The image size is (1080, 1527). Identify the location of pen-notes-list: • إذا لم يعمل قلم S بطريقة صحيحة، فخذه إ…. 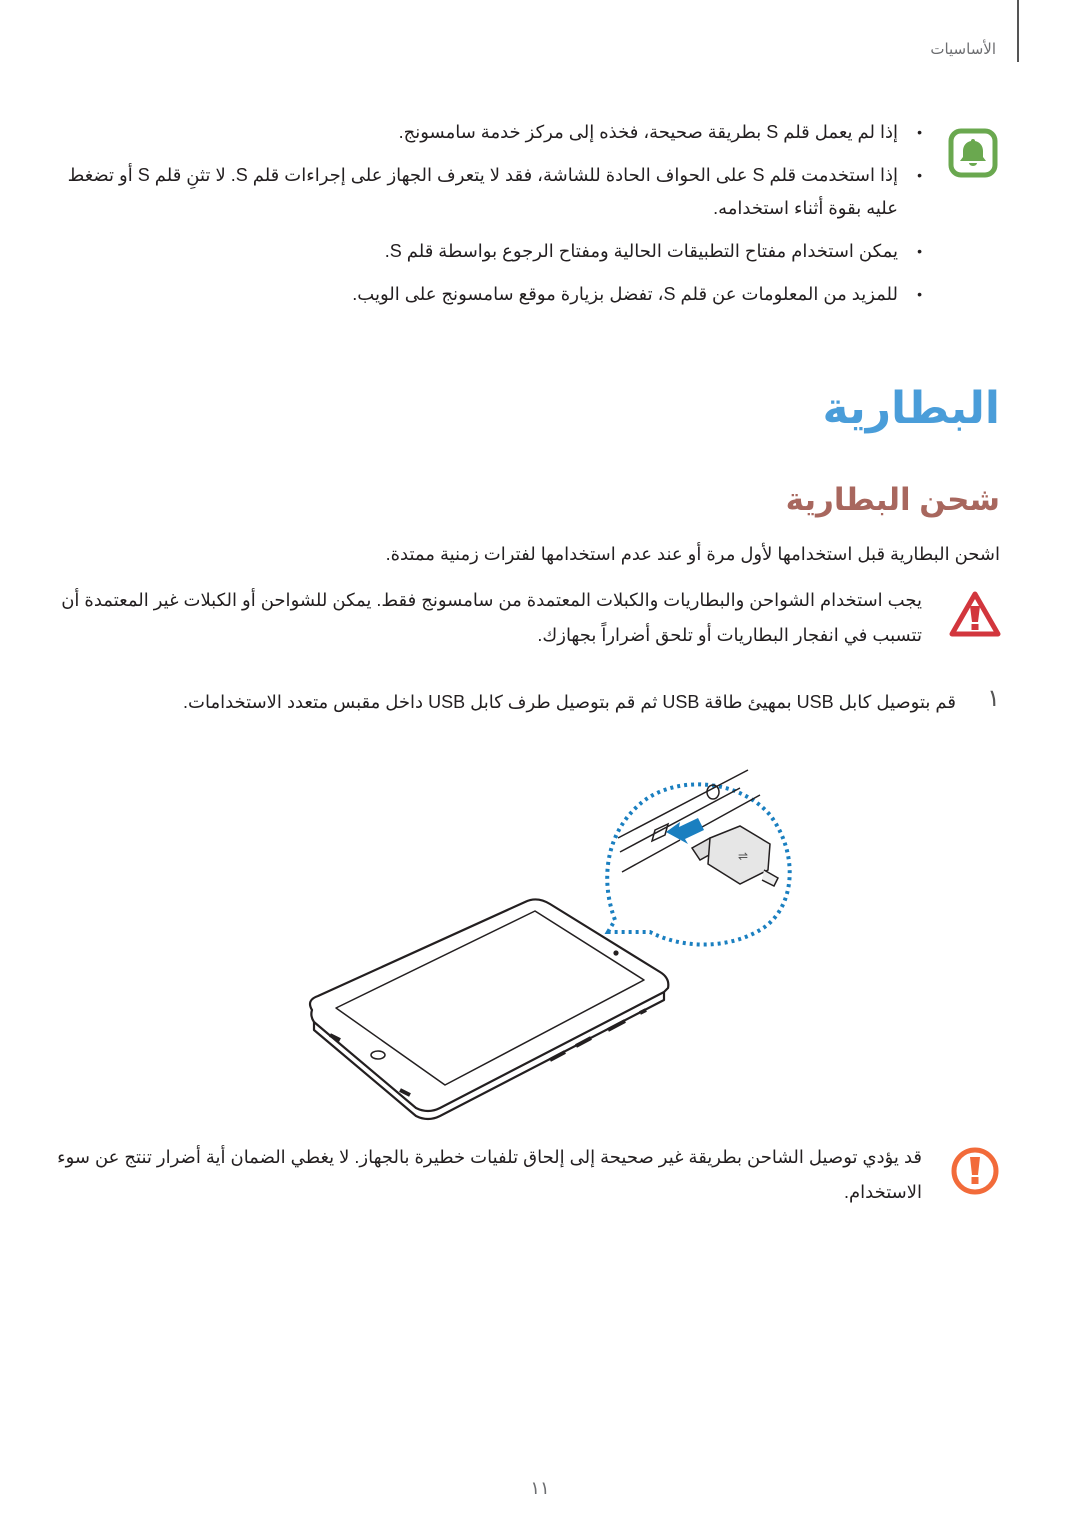
(482, 213).